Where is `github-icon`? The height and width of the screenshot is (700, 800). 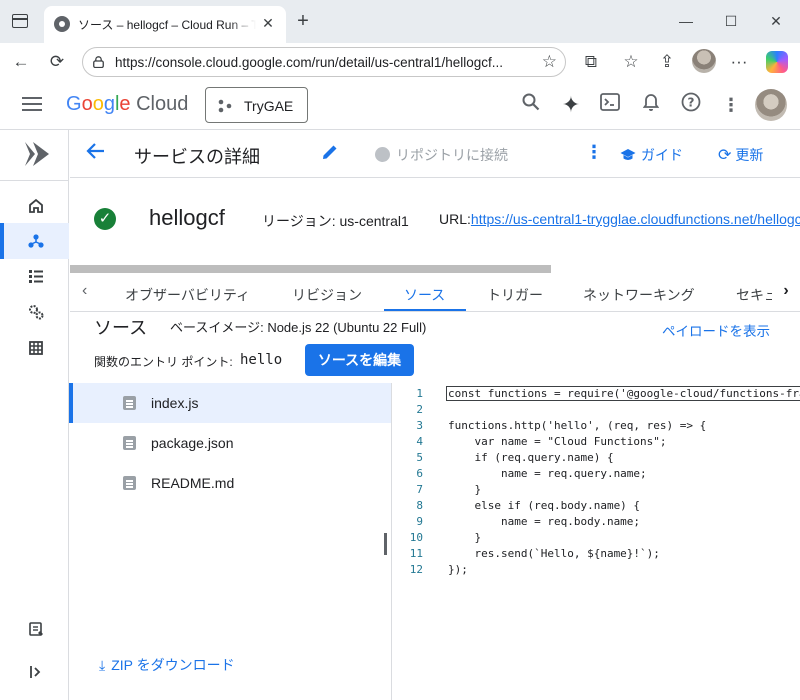
github-icon is located at coordinates (382, 154).